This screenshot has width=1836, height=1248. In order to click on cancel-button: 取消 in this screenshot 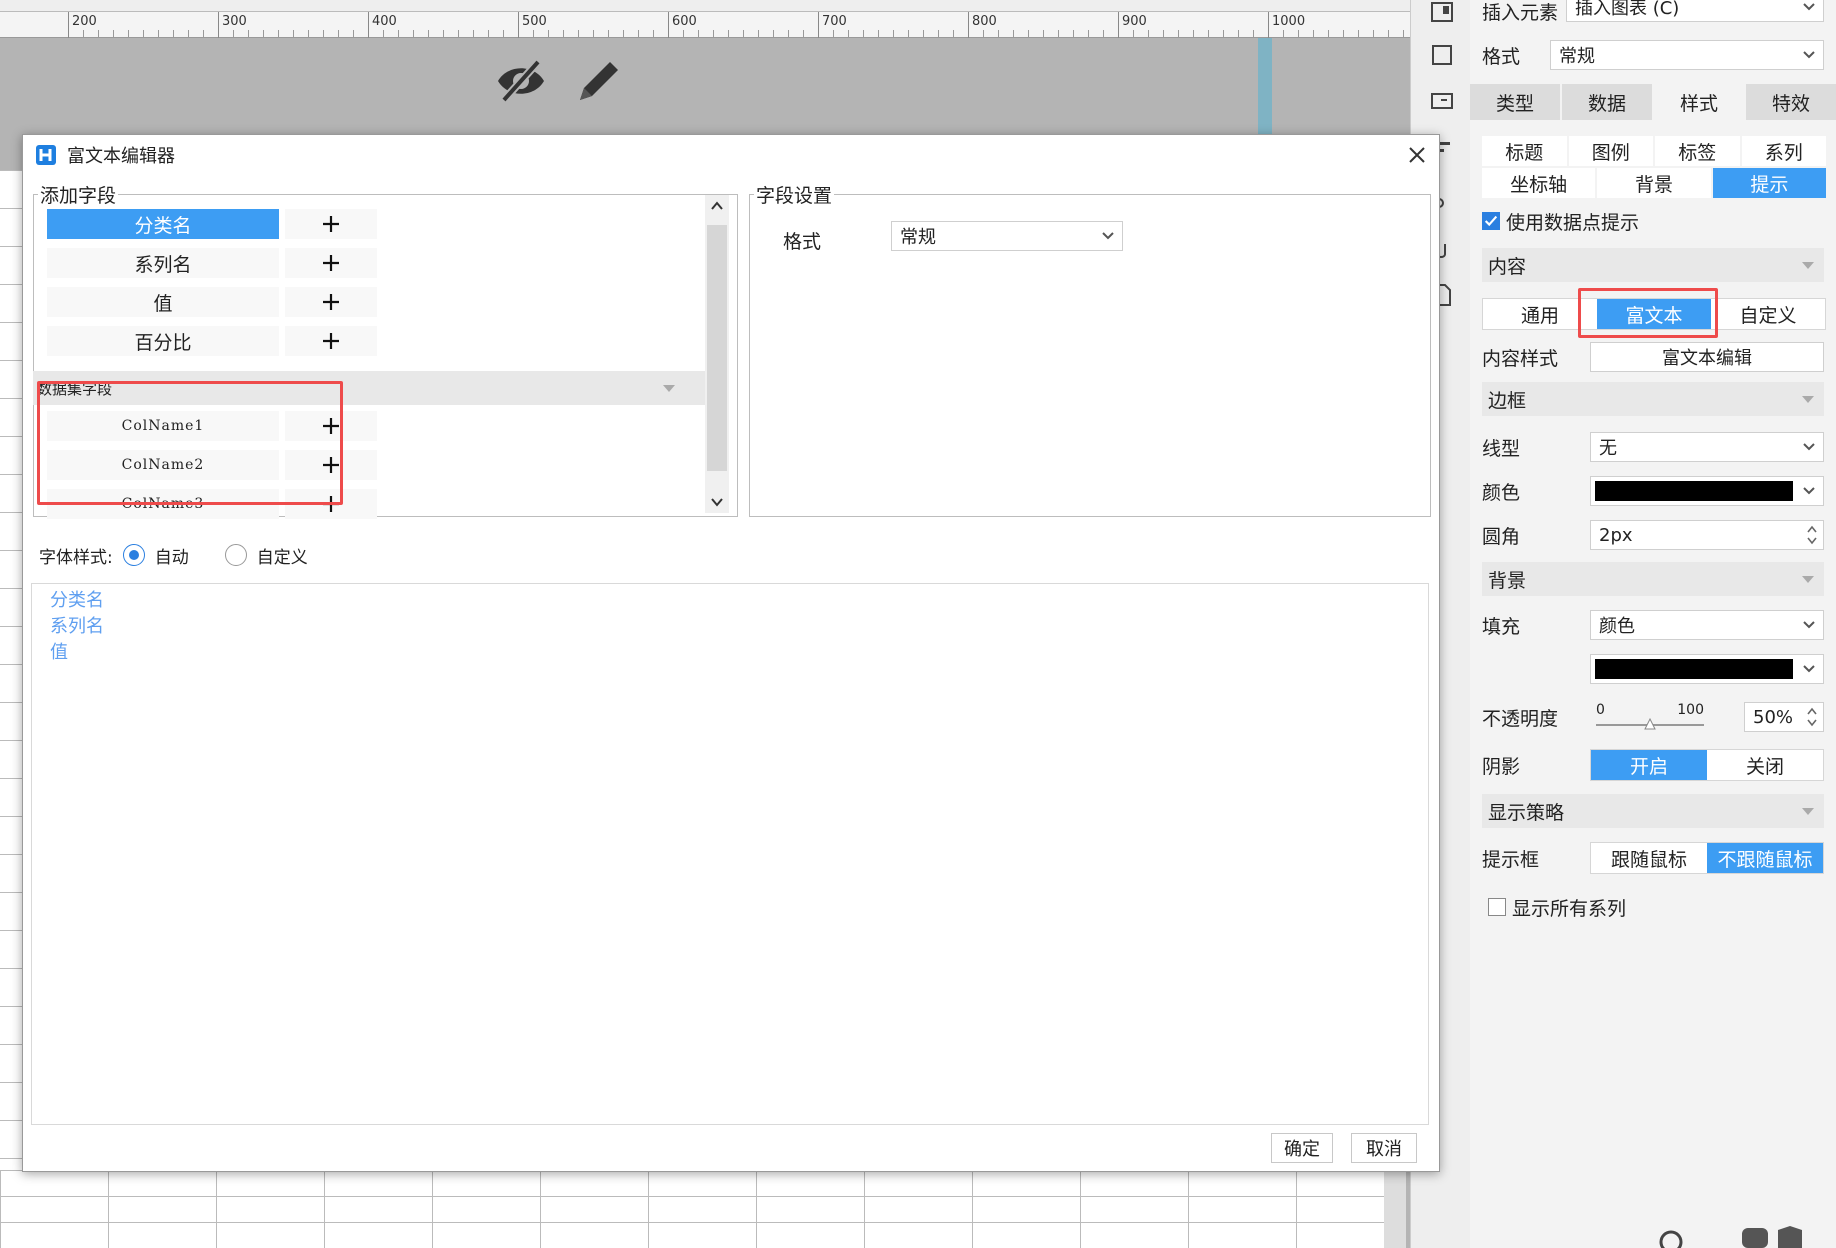, I will do `click(1384, 1148)`.